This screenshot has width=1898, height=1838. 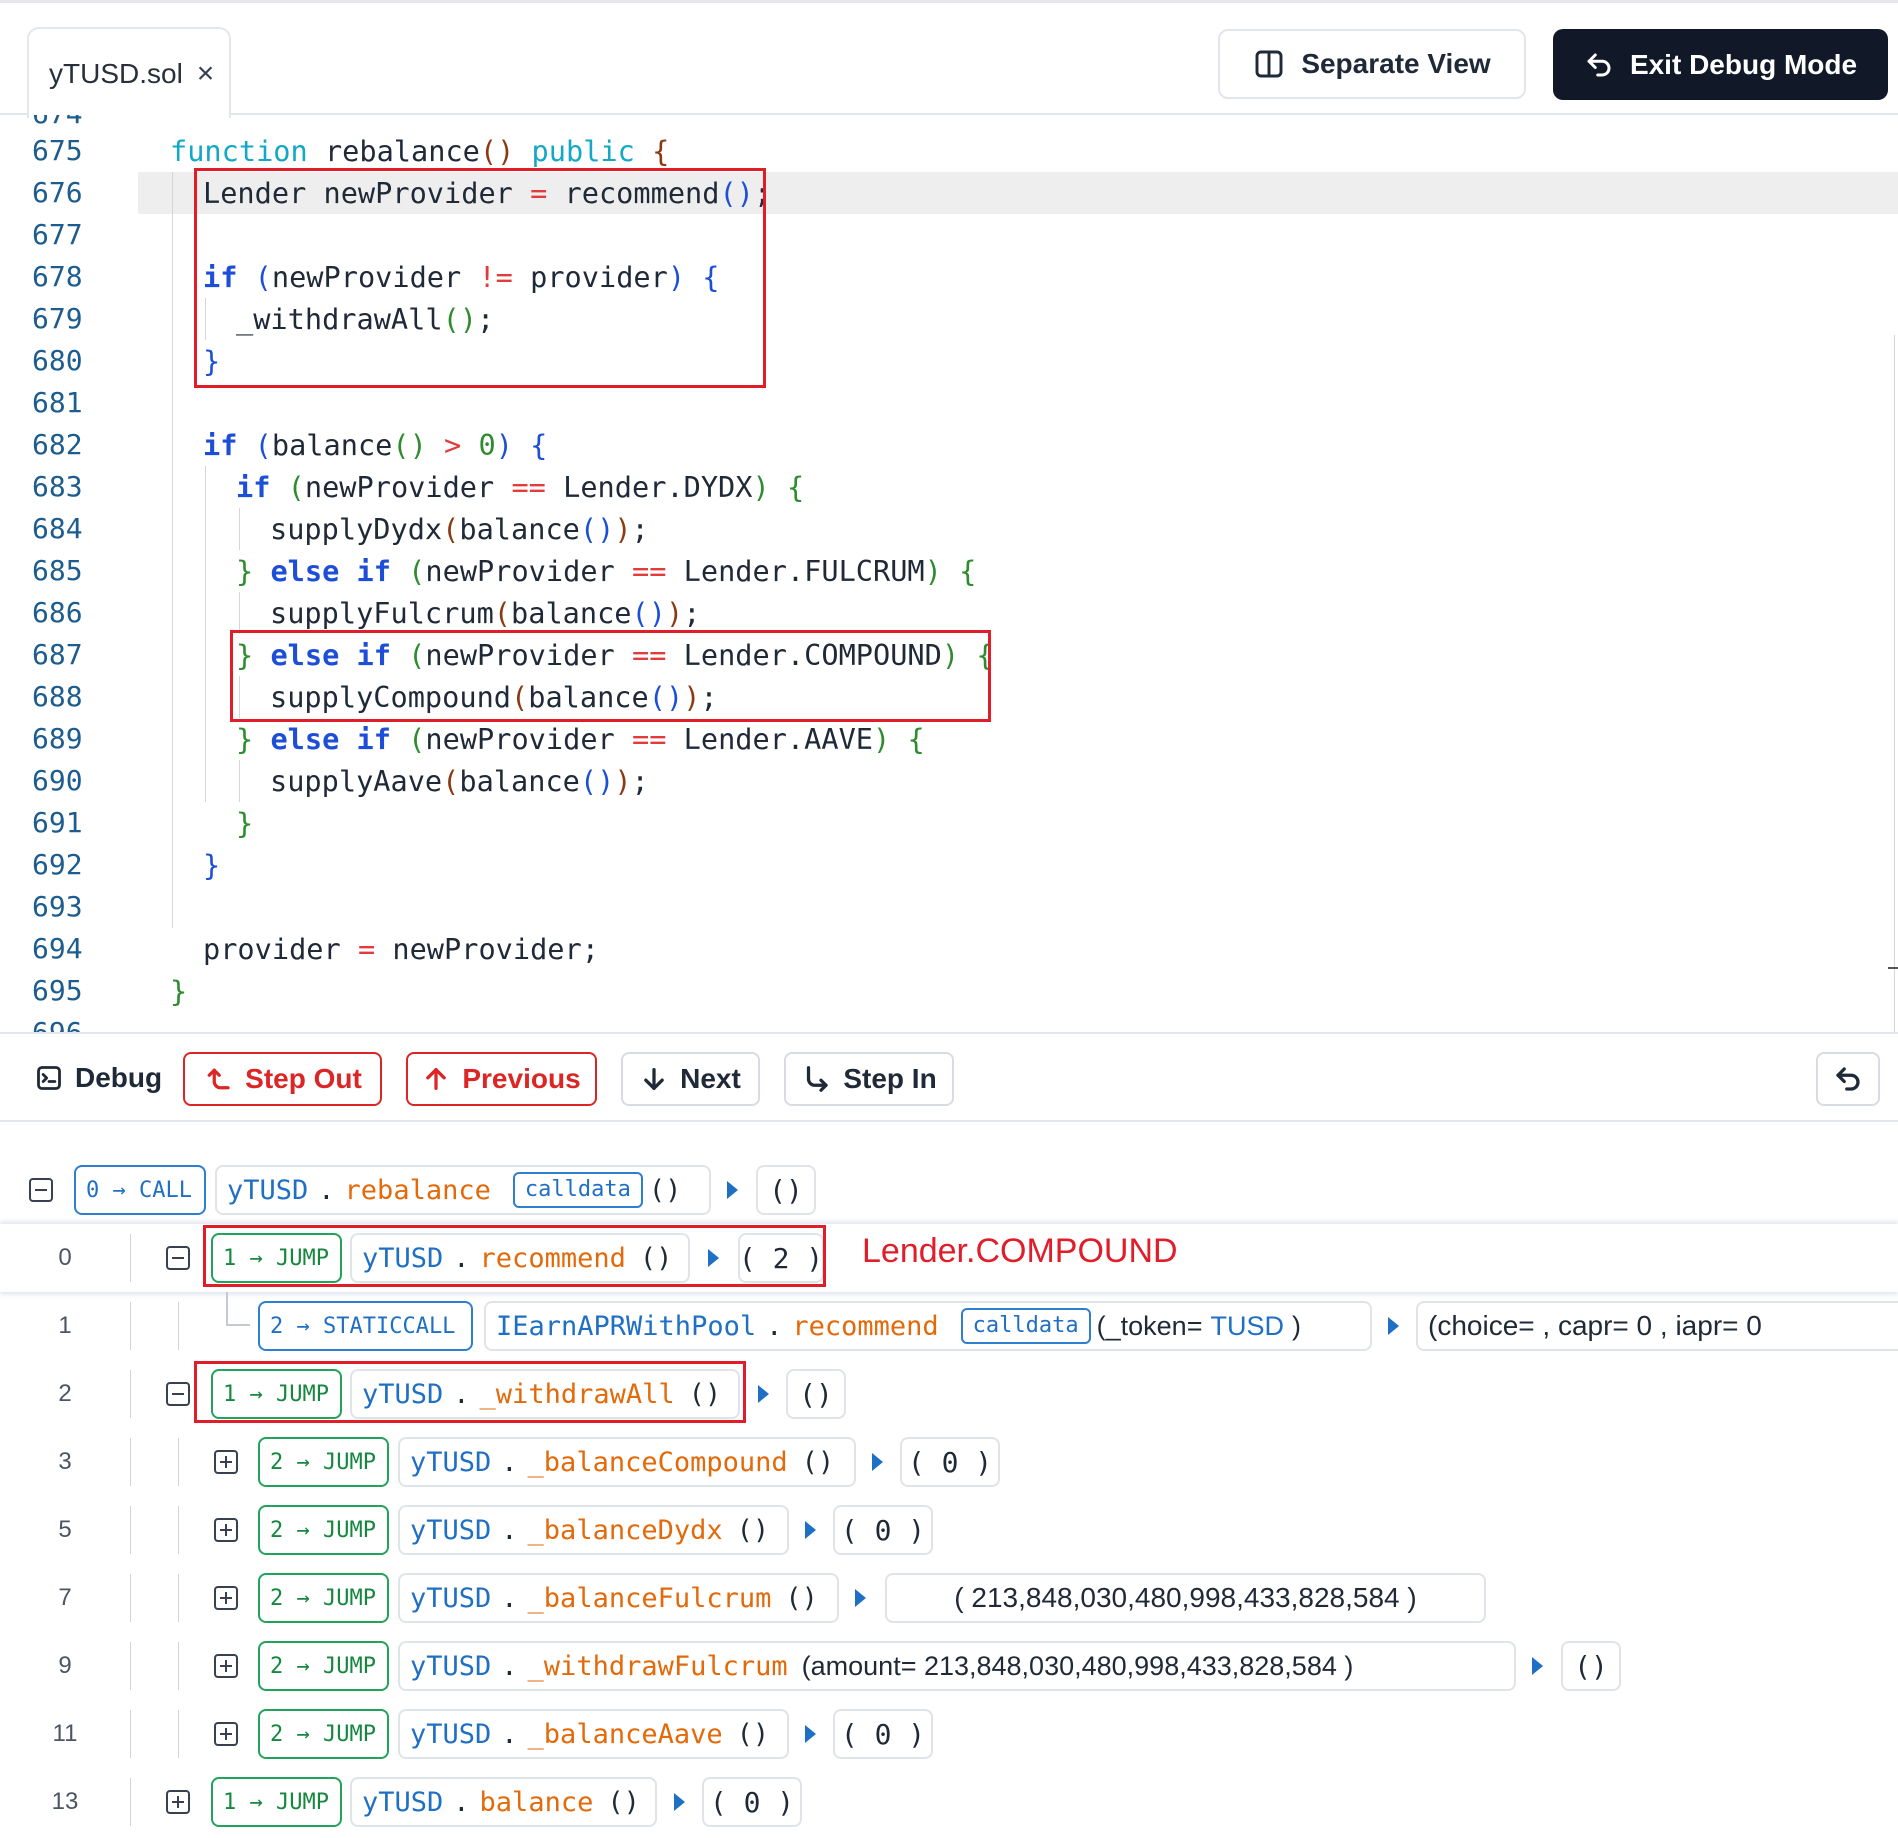 What do you see at coordinates (869, 1079) in the screenshot?
I see `step-in-button: Step In` at bounding box center [869, 1079].